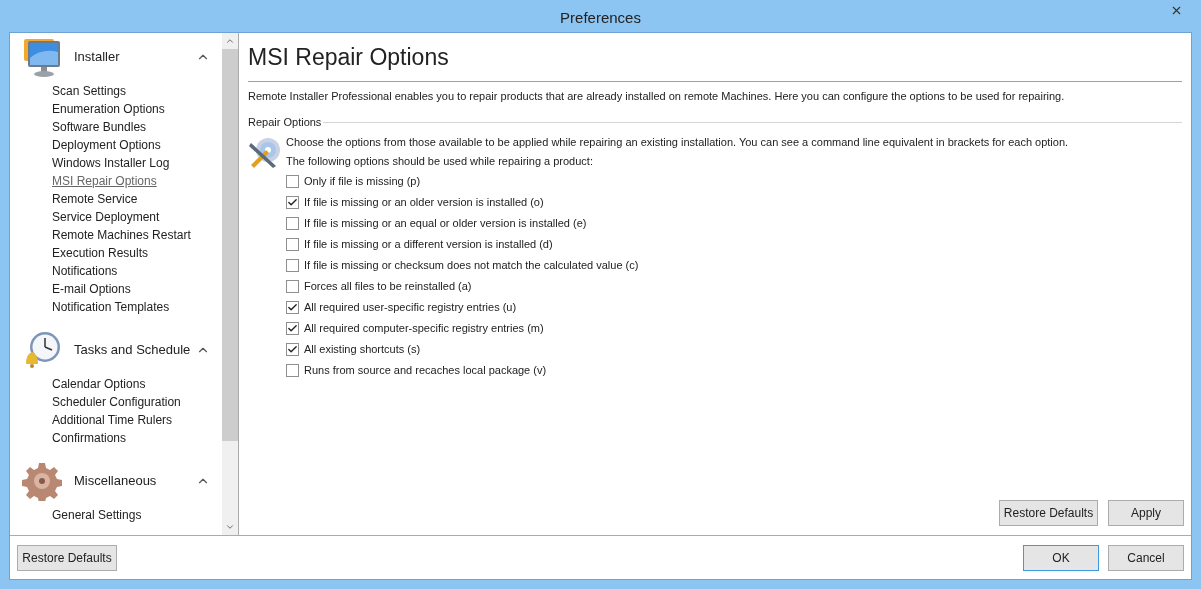  I want to click on checkbox-label: If file is missing or an older version is installed (o), so click(424, 202).